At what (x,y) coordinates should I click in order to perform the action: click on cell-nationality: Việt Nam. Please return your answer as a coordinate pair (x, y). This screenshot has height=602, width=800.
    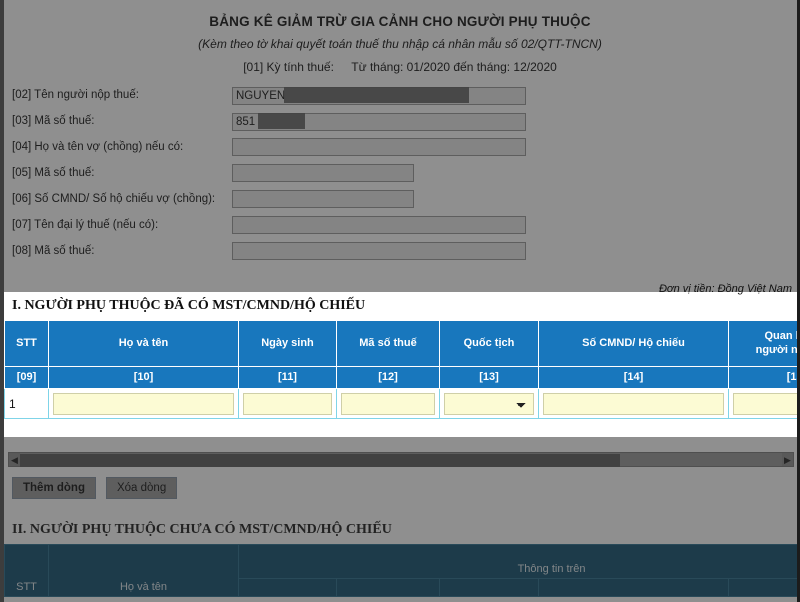
    Looking at the image, I should click on (489, 403).